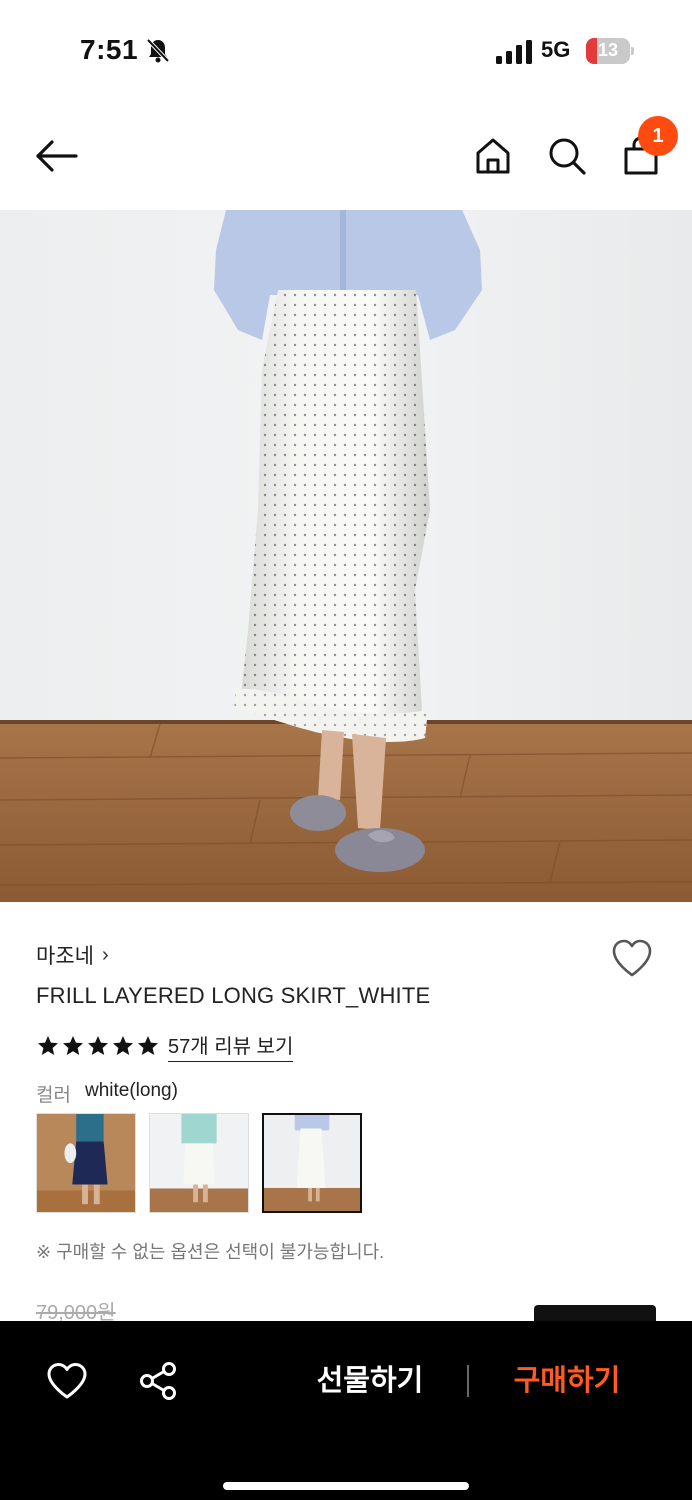 The height and width of the screenshot is (1500, 692). Describe the element at coordinates (567, 156) in the screenshot. I see `search-icon` at that location.